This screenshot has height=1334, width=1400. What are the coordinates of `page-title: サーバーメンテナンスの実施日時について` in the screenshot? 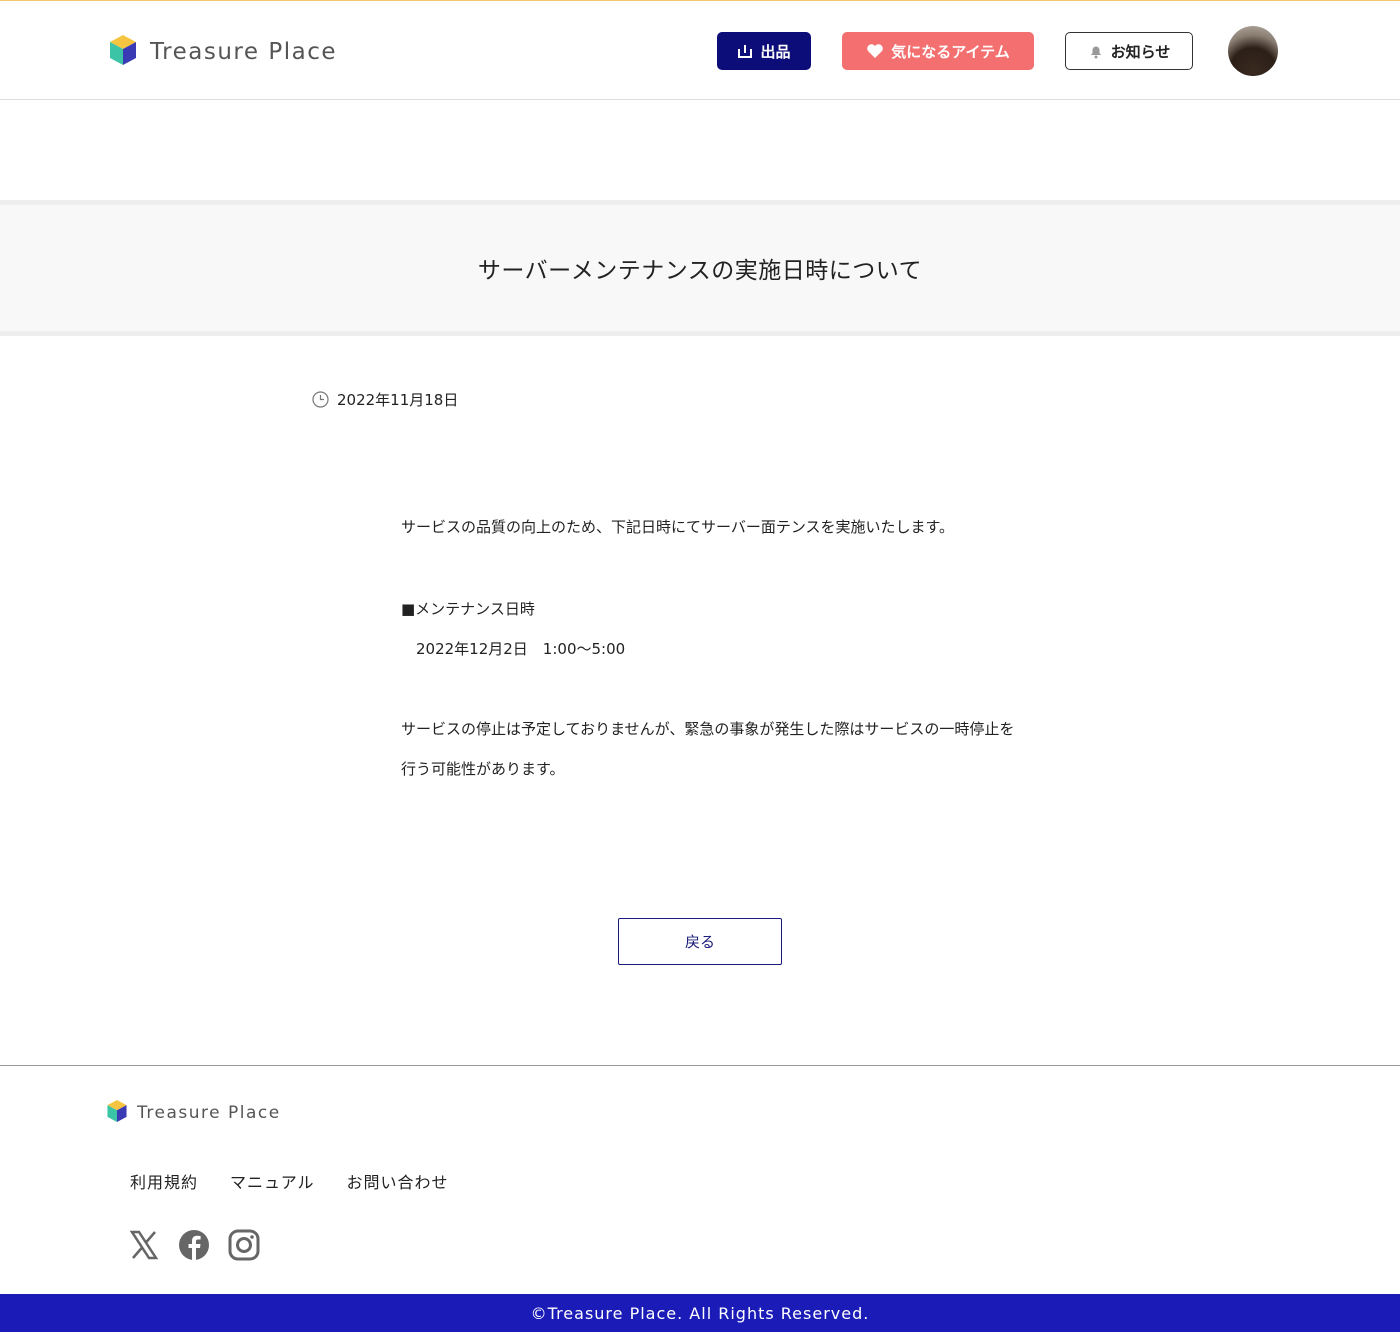 It's located at (700, 271).